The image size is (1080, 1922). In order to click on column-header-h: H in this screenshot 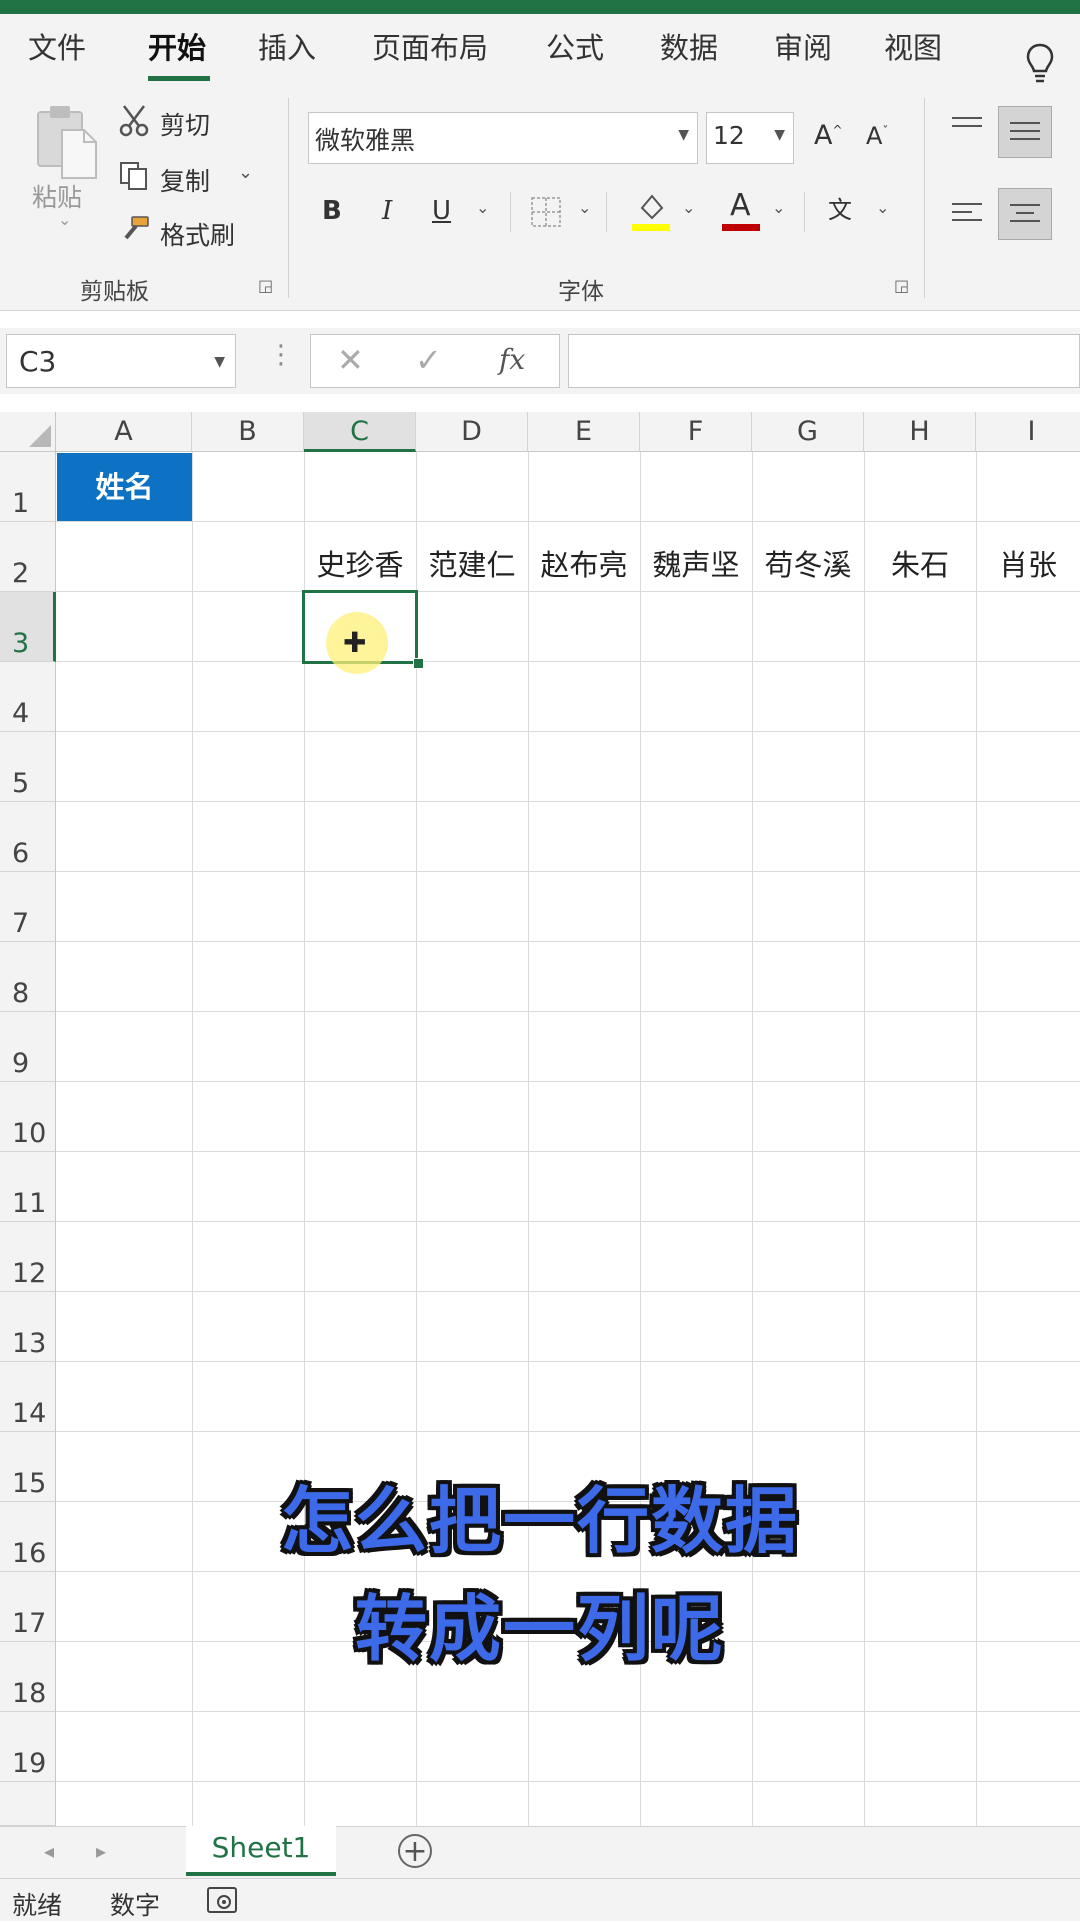, I will do `click(920, 432)`.